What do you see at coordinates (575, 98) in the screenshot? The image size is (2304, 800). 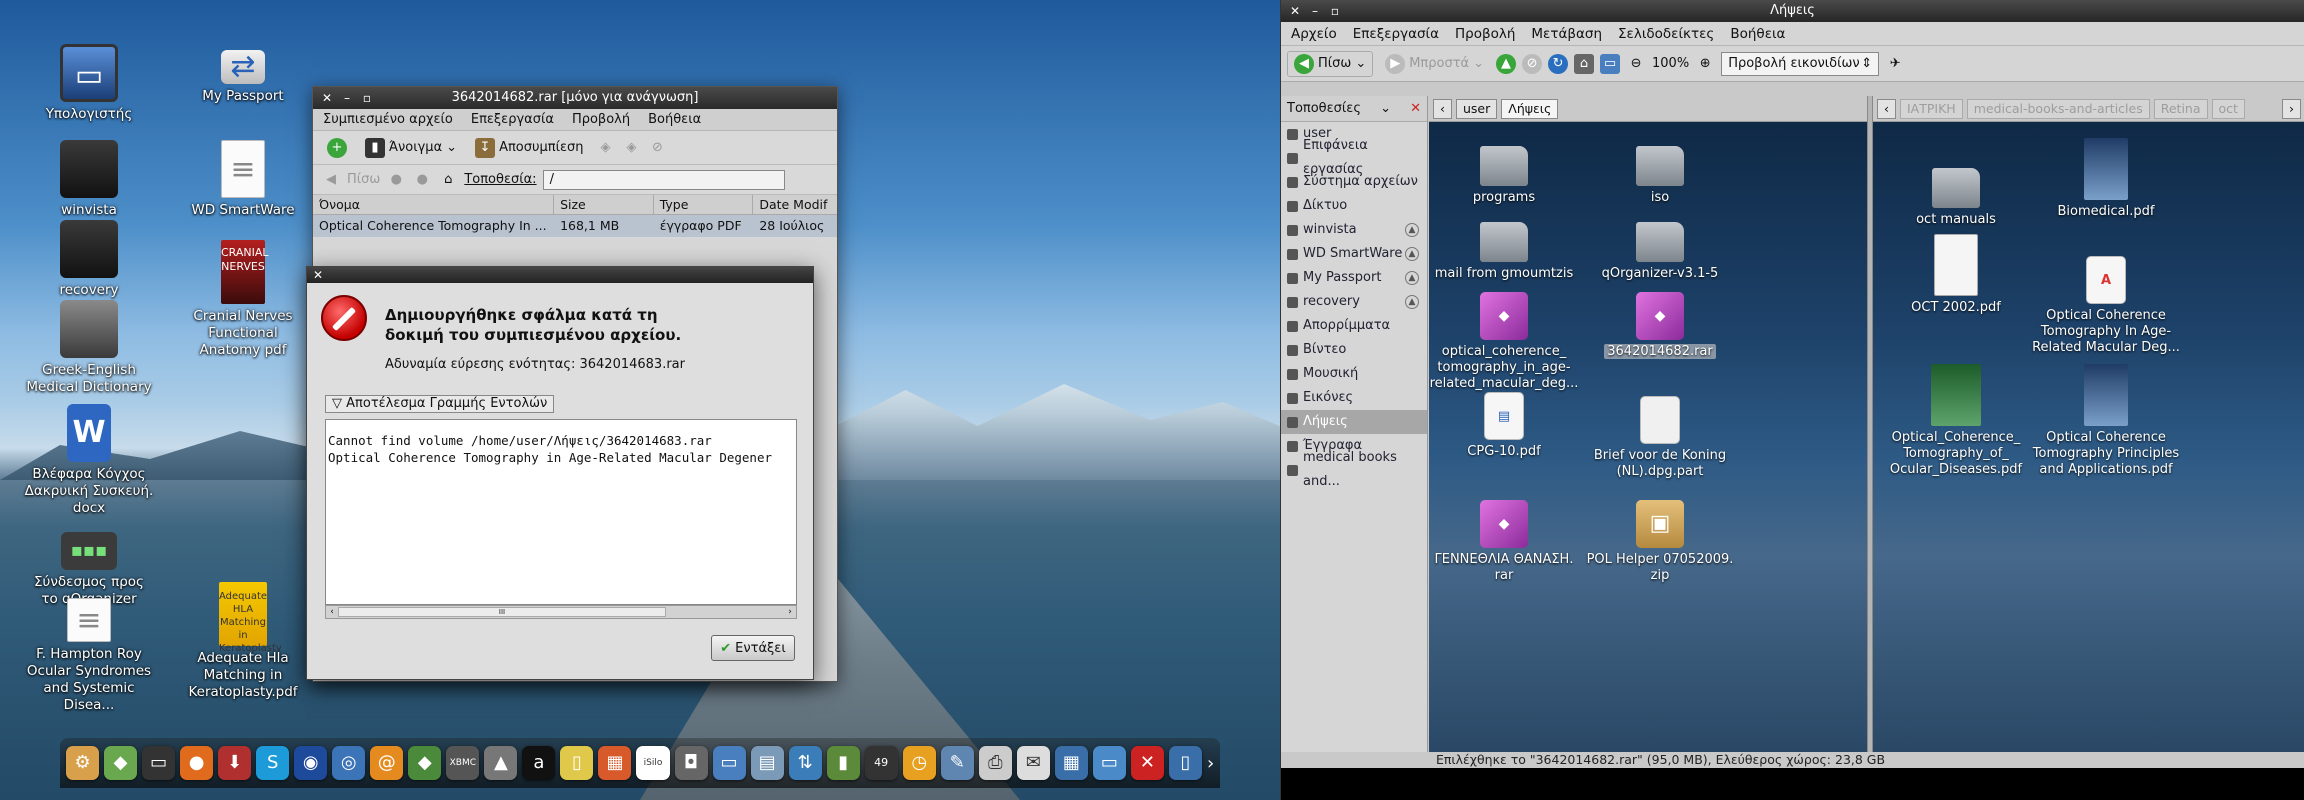 I see `window-titlebar: ✕ – ▫ 3642014682.rar [μόνο για ανάγνωση]` at bounding box center [575, 98].